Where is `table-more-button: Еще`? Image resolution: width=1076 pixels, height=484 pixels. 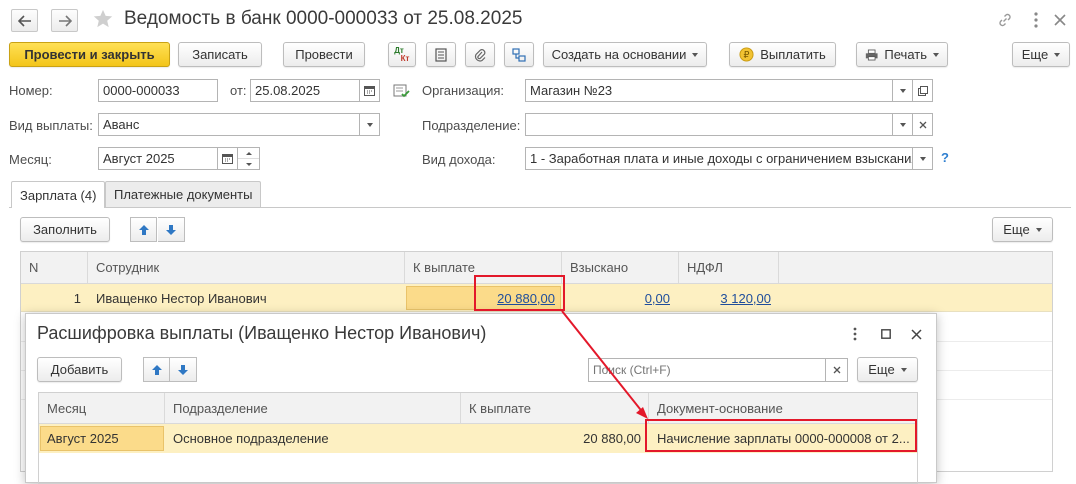 table-more-button: Еще is located at coordinates (1022, 229).